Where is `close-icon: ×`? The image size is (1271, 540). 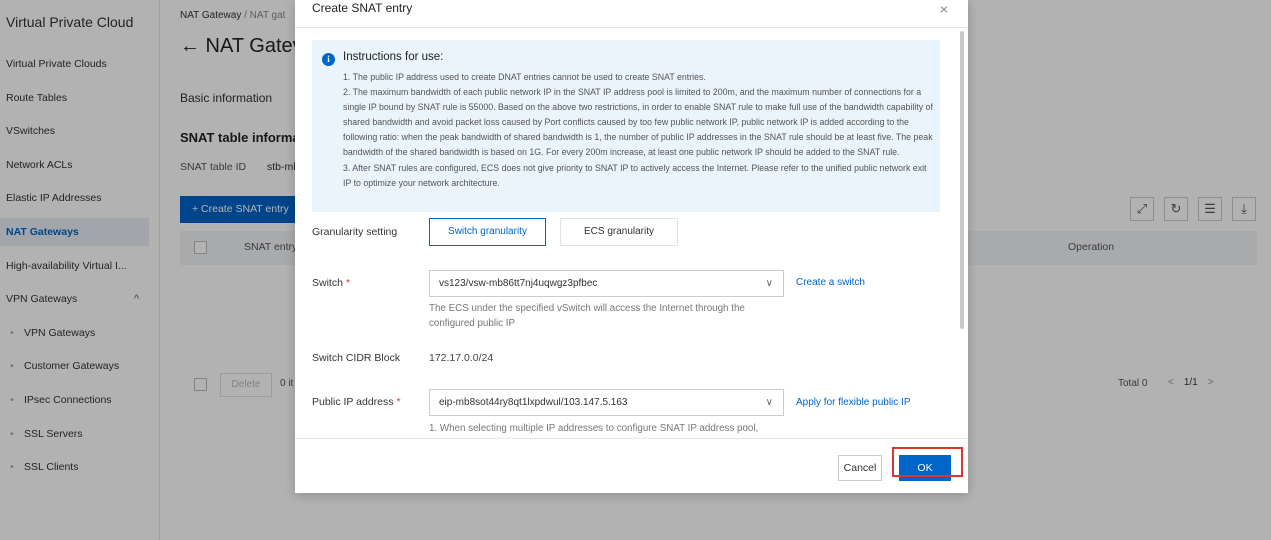
close-icon: × is located at coordinates (944, 9).